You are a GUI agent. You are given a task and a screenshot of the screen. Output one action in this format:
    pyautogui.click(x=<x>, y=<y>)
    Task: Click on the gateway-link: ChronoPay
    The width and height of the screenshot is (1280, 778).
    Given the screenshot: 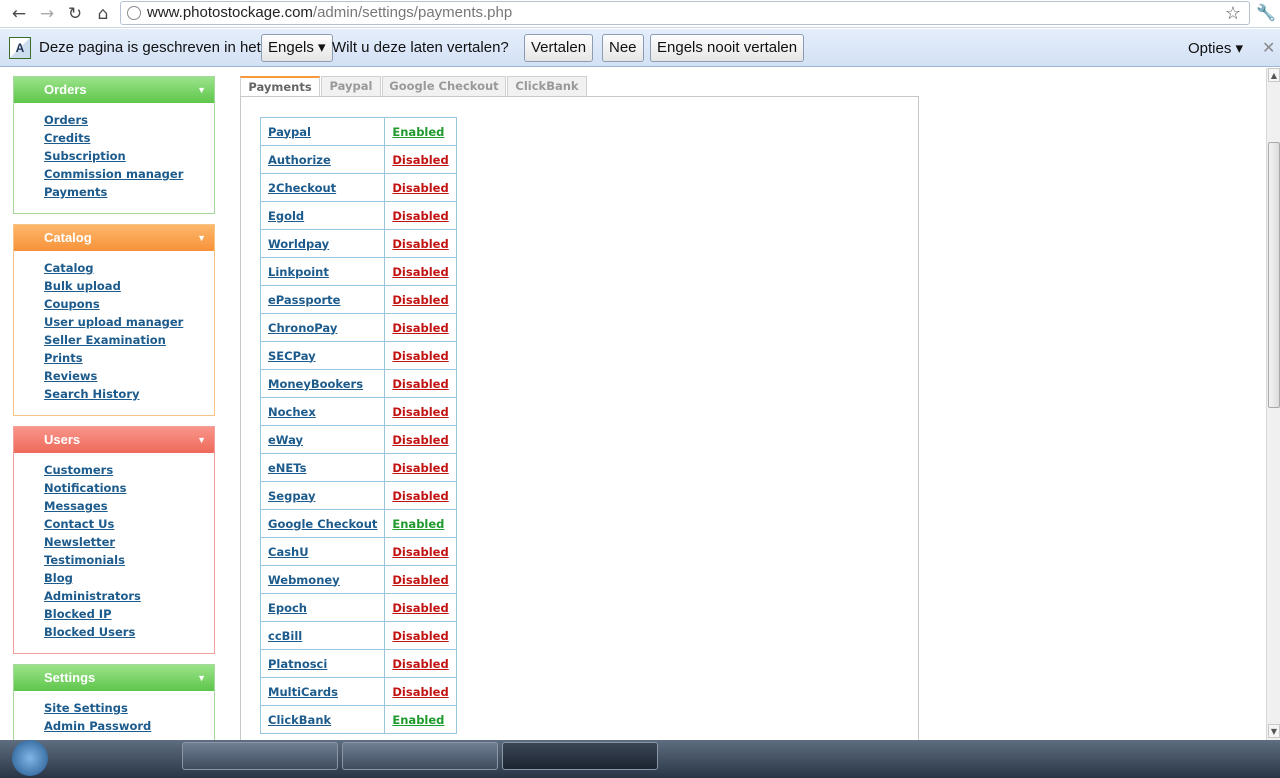 What is the action you would take?
    pyautogui.click(x=302, y=328)
    